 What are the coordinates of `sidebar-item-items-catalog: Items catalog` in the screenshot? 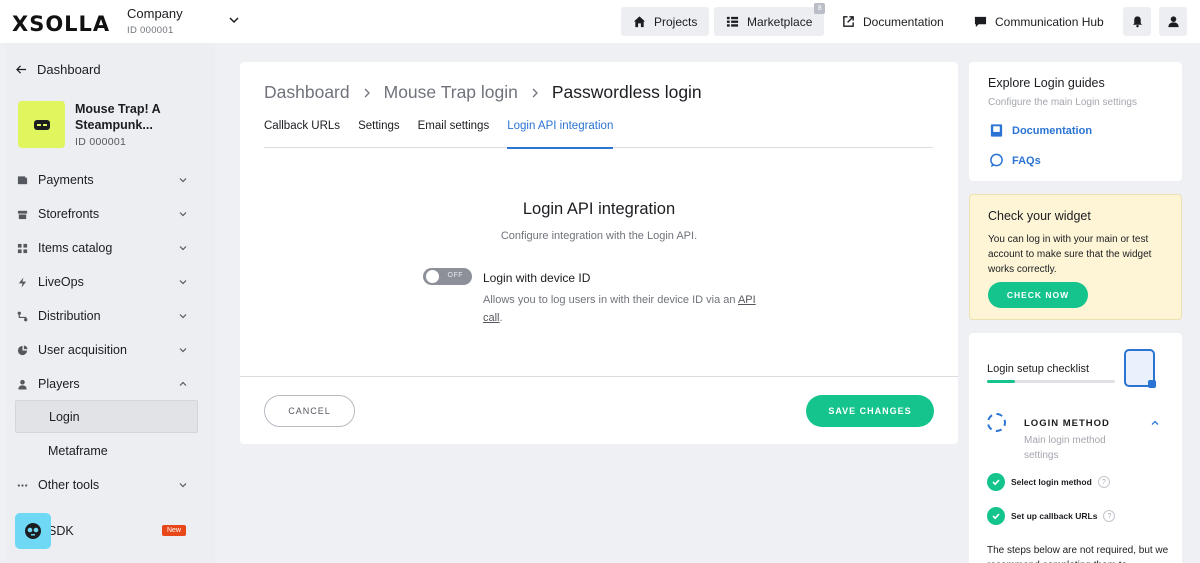 It's located at (106, 248).